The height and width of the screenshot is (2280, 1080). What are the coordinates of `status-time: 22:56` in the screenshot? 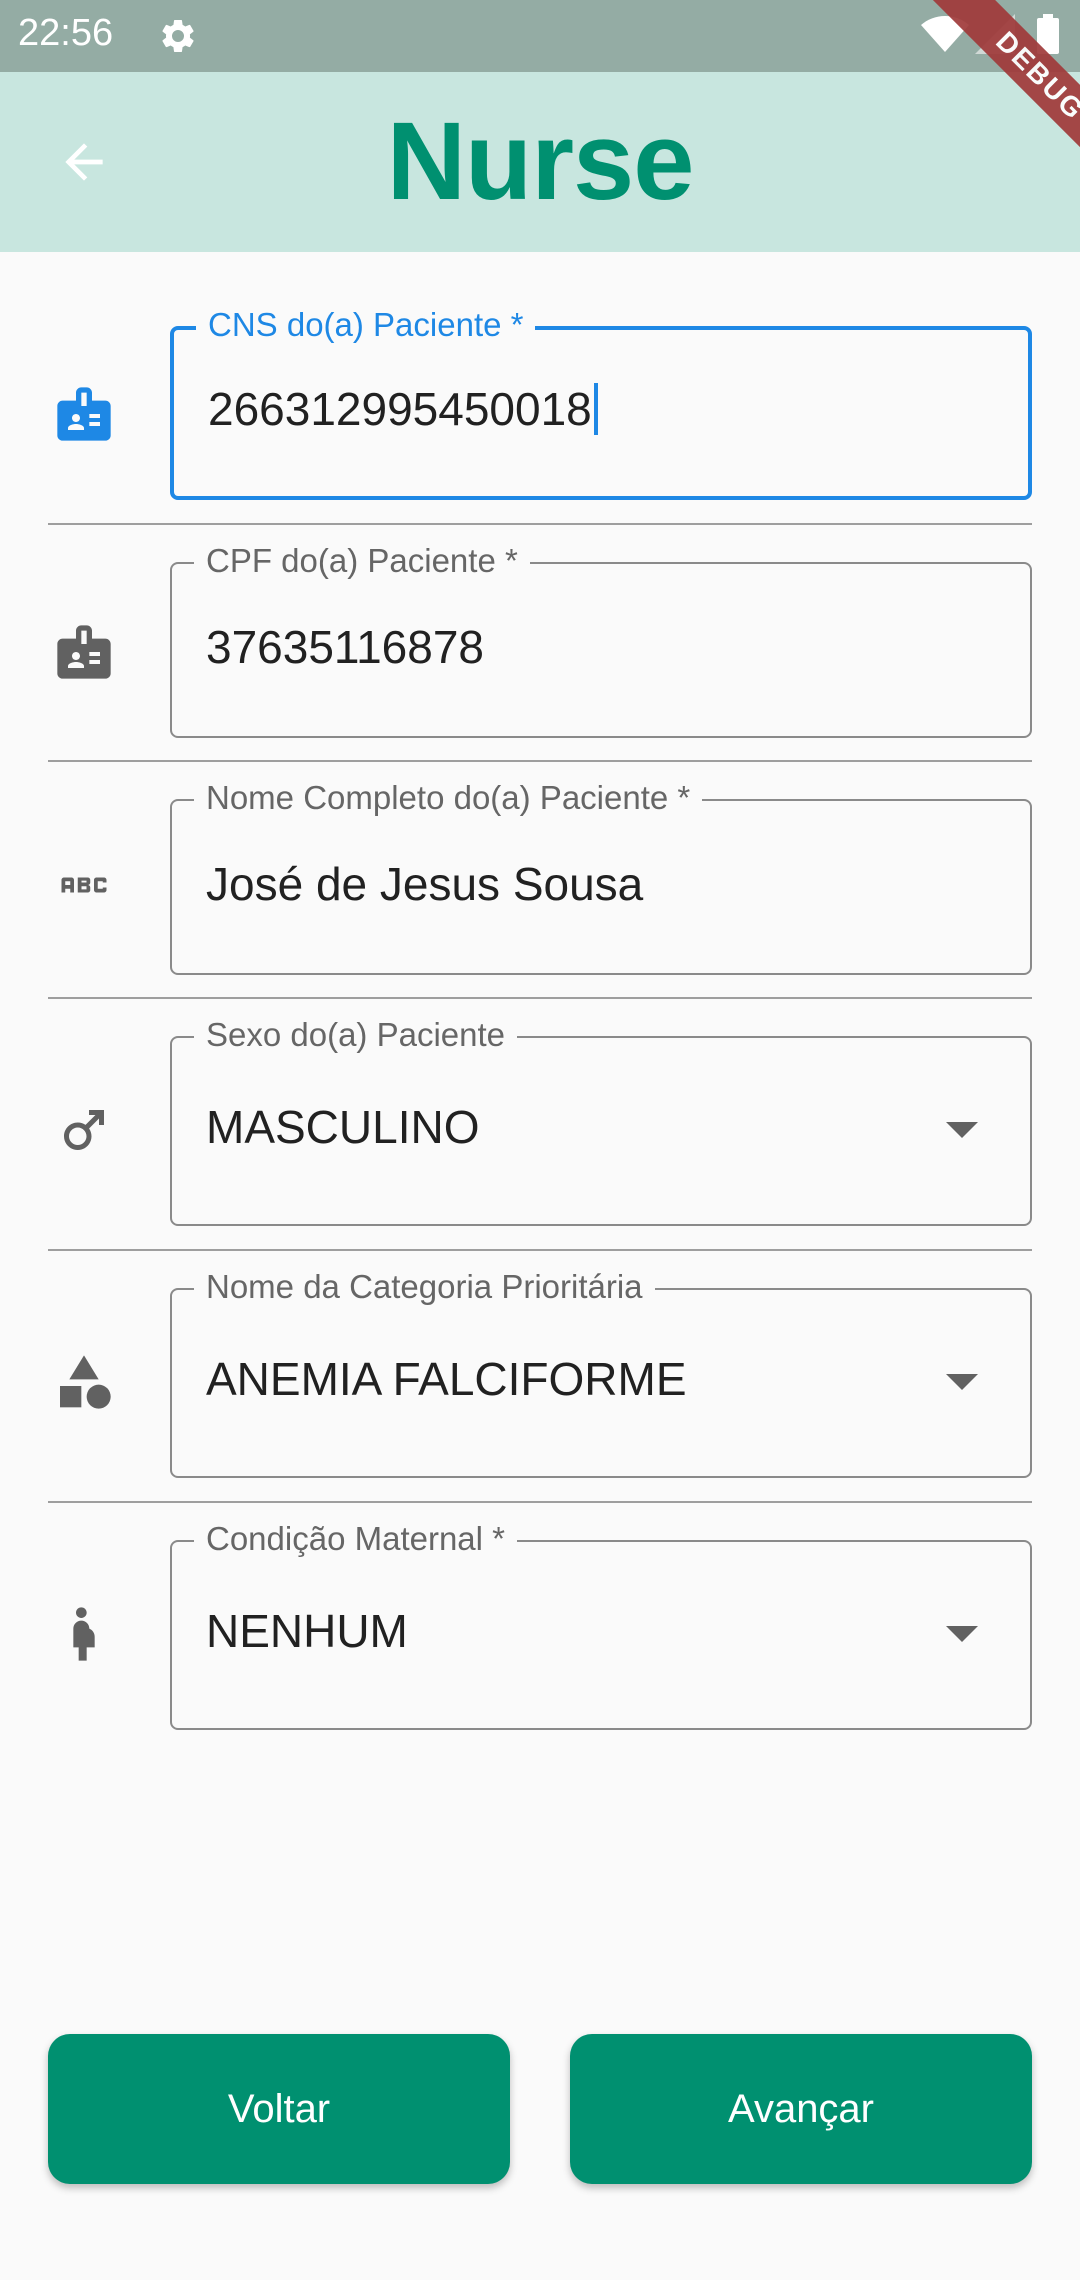 It's located at (66, 33).